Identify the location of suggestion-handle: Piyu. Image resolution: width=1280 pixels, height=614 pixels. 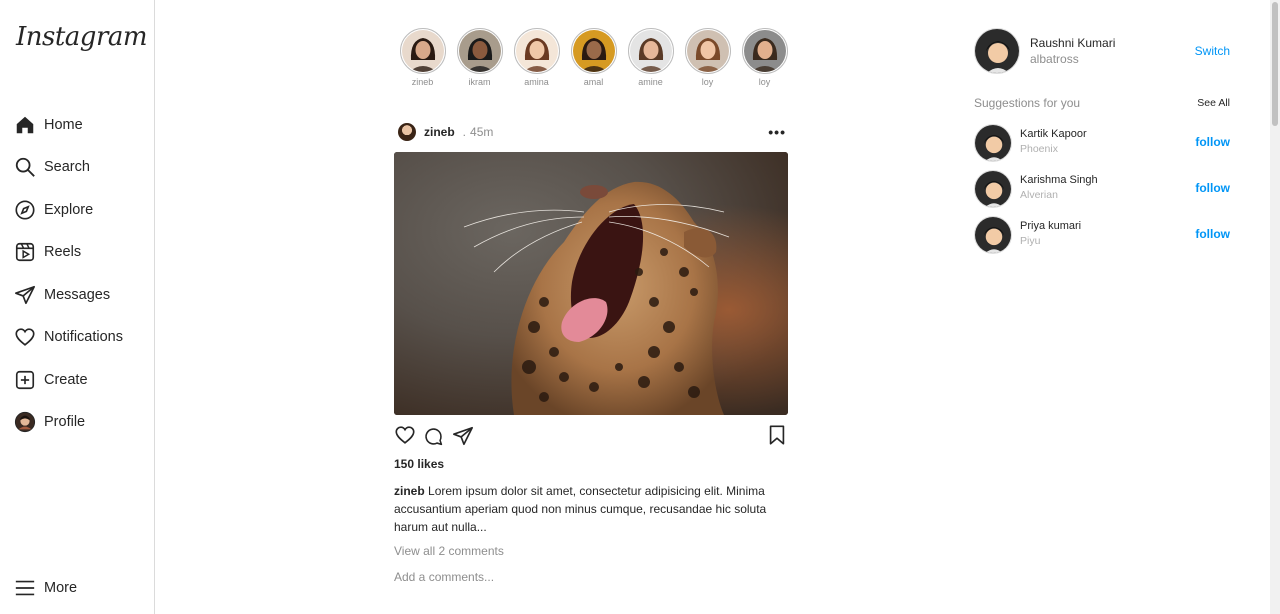
(1030, 241).